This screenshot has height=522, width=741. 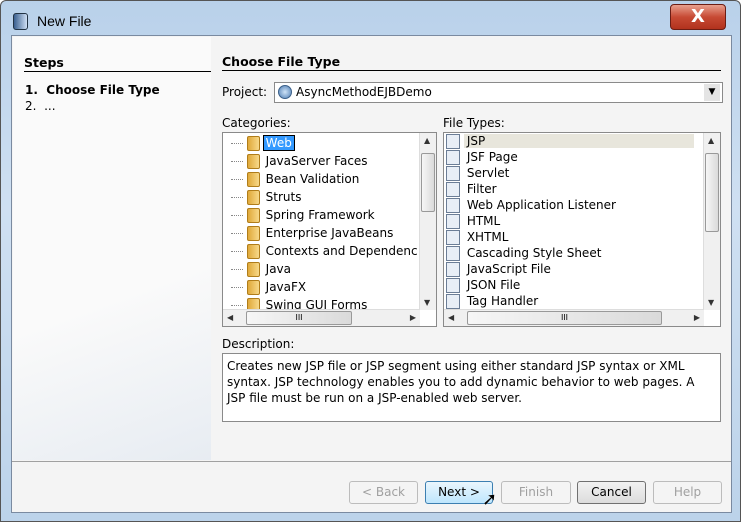 What do you see at coordinates (711, 221) in the screenshot?
I see `file-types-vertical-scrollbar: ▲ ▼` at bounding box center [711, 221].